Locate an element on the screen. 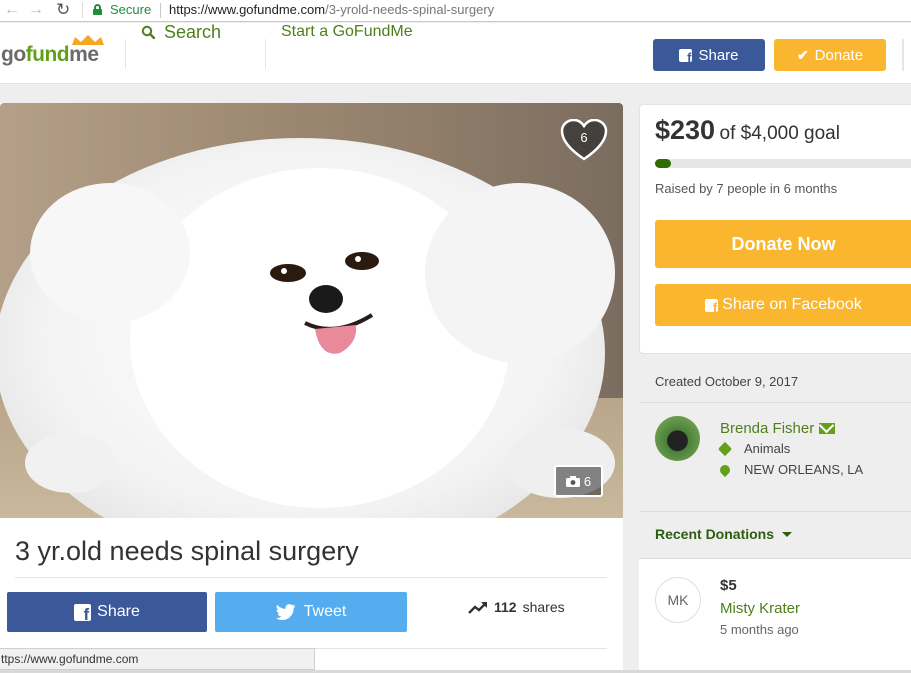  lock-icon is located at coordinates (97, 9).